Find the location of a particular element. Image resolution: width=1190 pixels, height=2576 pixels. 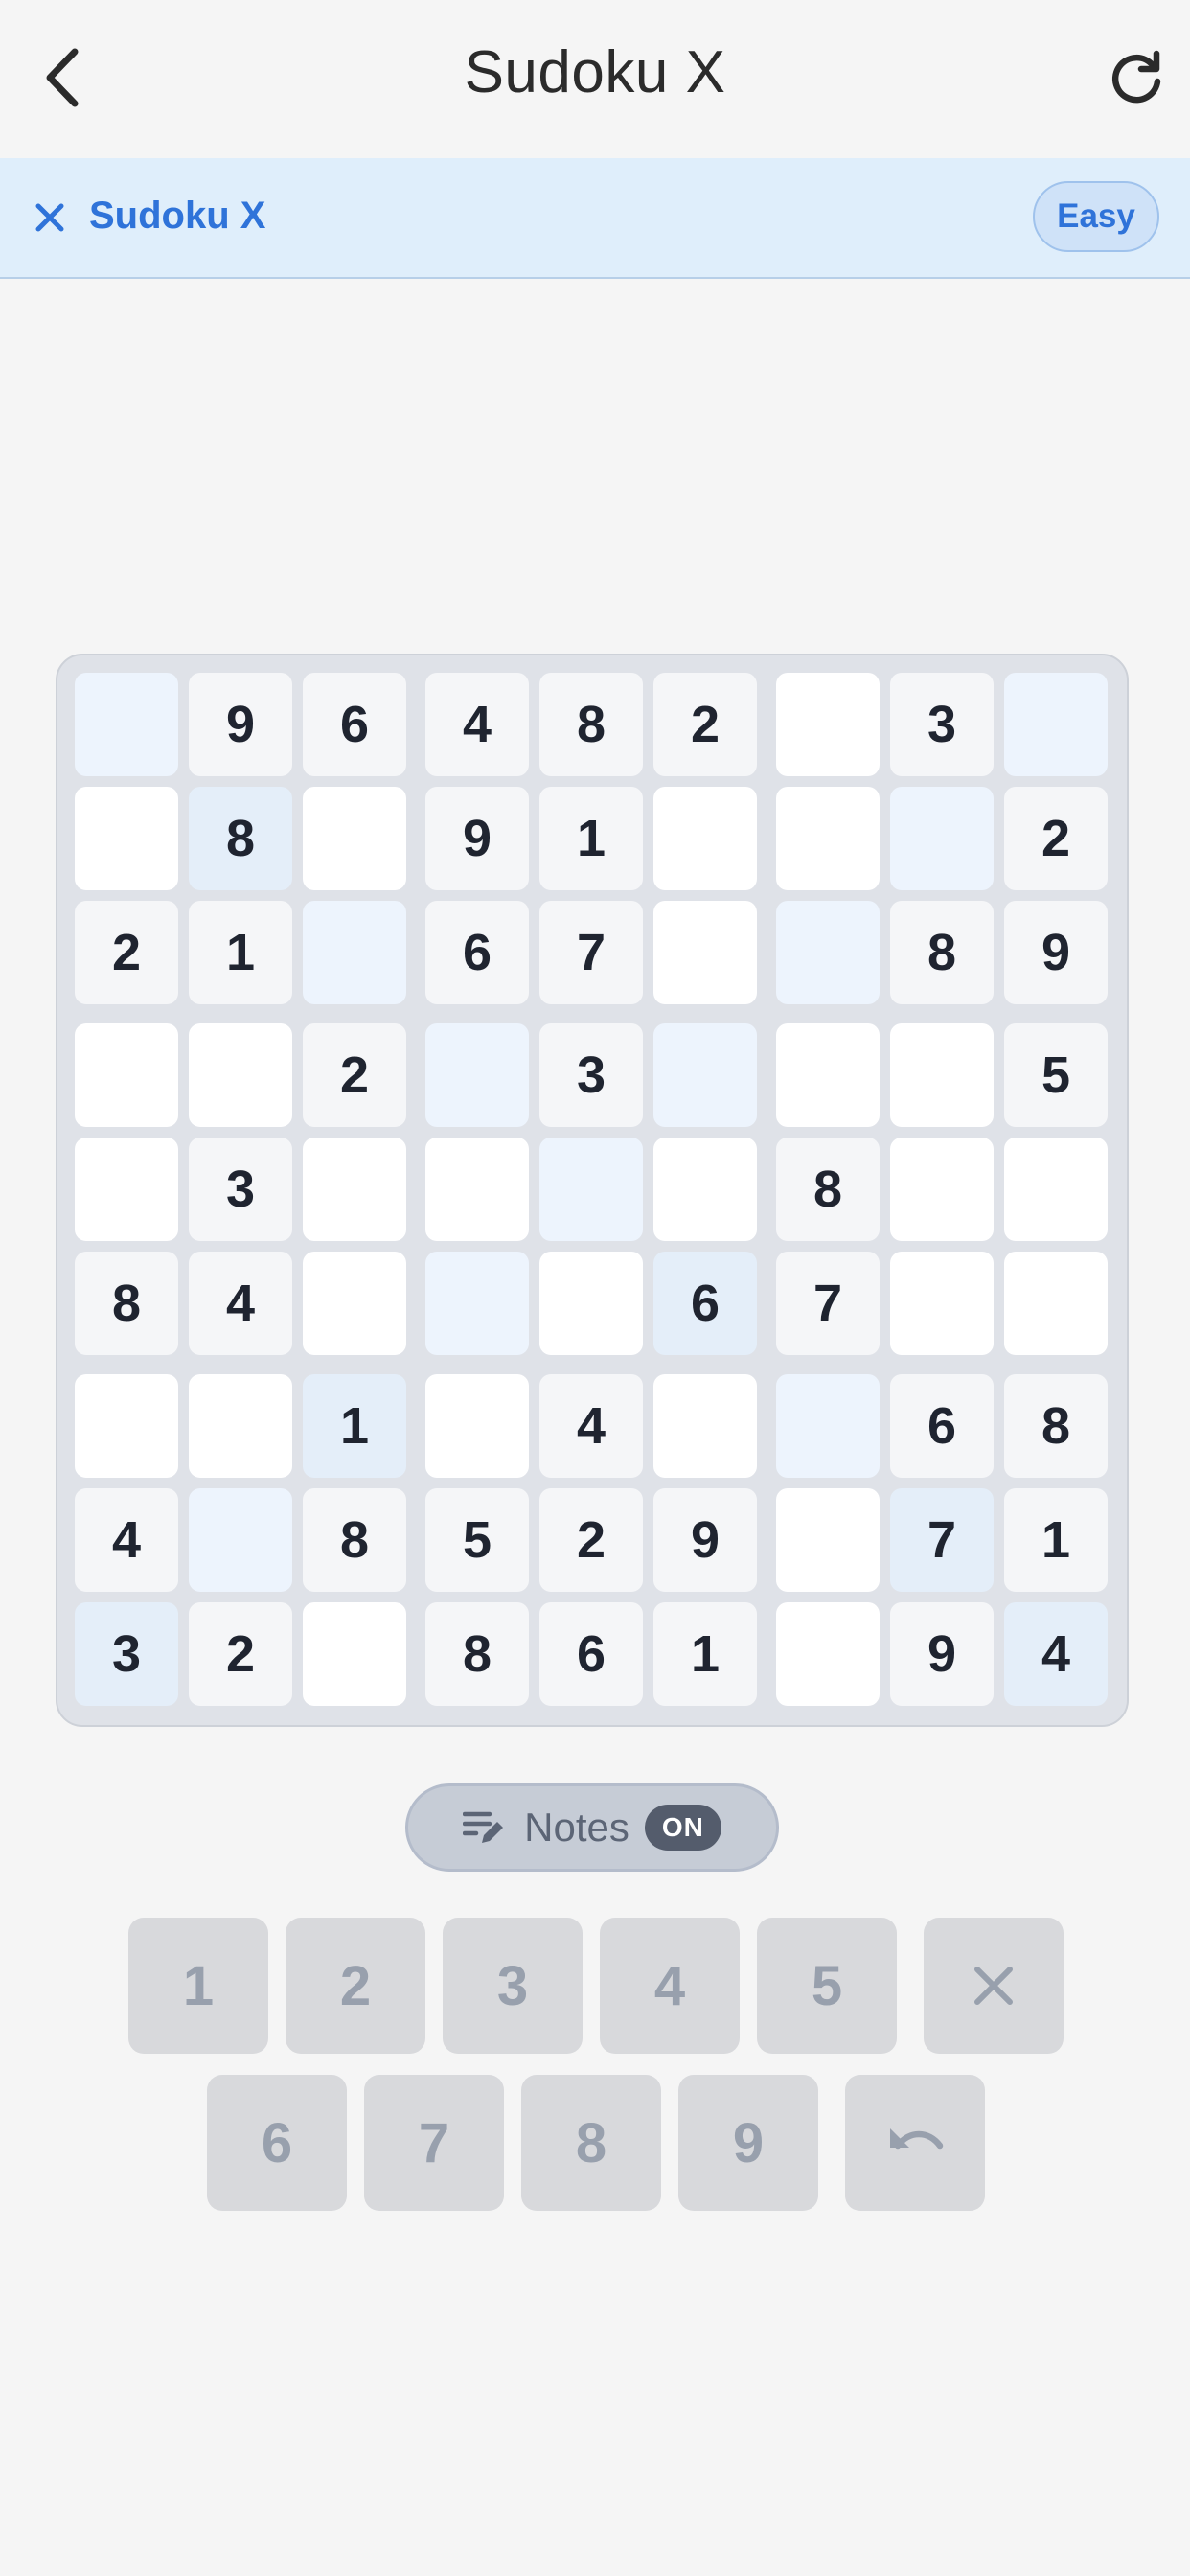

board-cell-r5c2: 3 is located at coordinates (241, 1189).